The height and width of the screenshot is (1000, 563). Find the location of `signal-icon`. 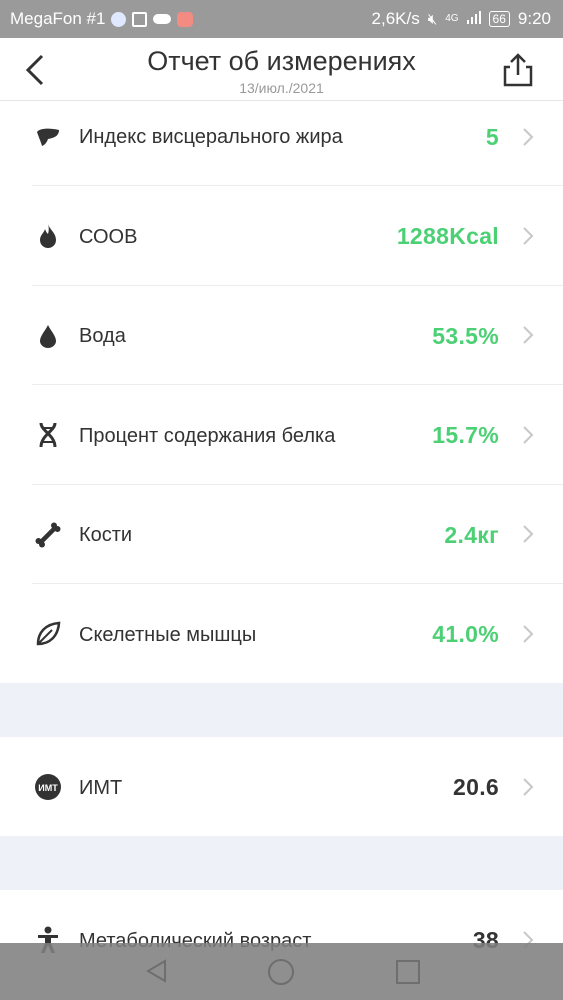

signal-icon is located at coordinates (473, 19).